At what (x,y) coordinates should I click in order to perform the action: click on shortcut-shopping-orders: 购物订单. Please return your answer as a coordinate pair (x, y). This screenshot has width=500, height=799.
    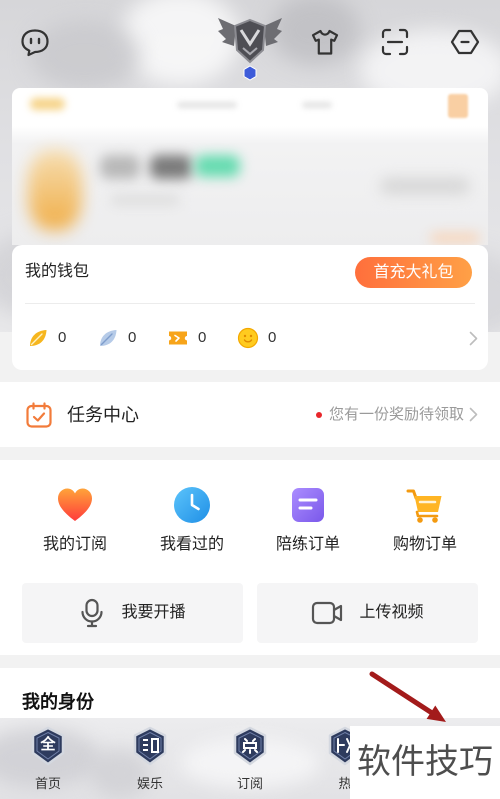
    Looking at the image, I should click on (425, 515).